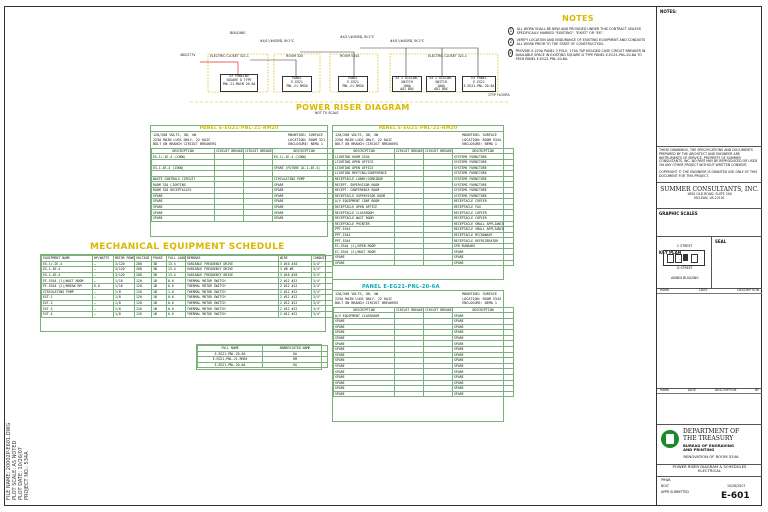  What do you see at coordinates (143, 314) in the screenshot?
I see `mech-cell: 120` at bounding box center [143, 314].